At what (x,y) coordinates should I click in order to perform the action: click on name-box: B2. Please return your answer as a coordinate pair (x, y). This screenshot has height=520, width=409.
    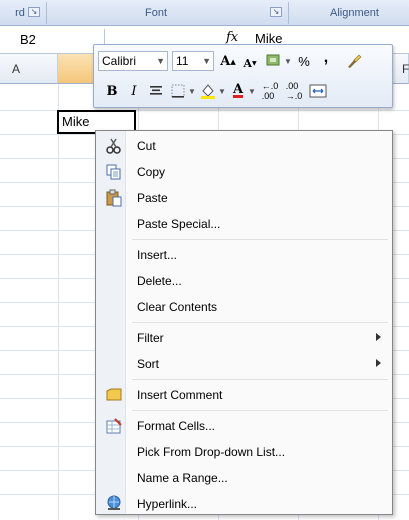
    Looking at the image, I should click on (52, 40).